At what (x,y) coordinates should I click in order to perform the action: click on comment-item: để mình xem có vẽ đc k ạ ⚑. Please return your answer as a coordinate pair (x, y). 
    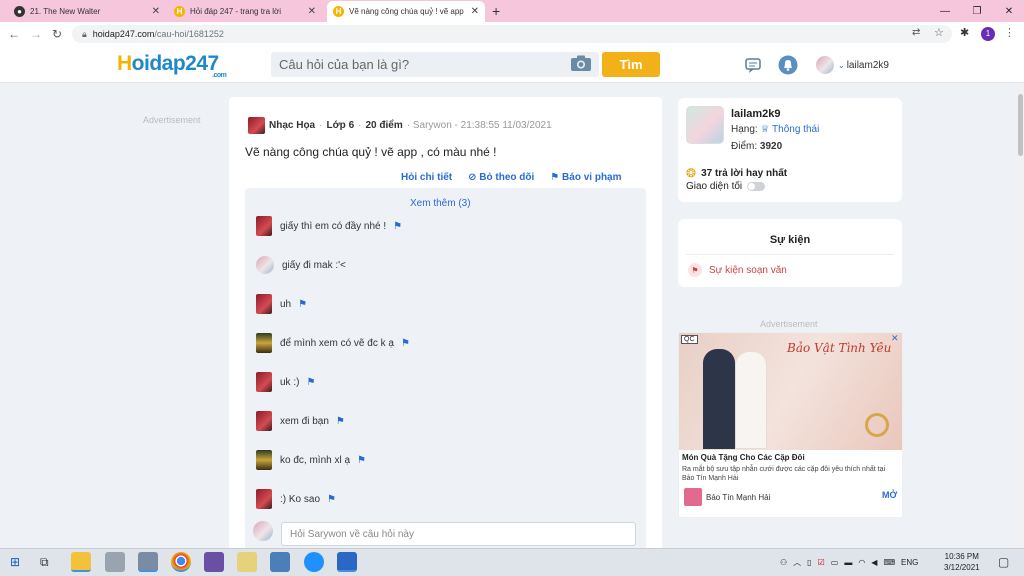
    Looking at the image, I should click on (333, 343).